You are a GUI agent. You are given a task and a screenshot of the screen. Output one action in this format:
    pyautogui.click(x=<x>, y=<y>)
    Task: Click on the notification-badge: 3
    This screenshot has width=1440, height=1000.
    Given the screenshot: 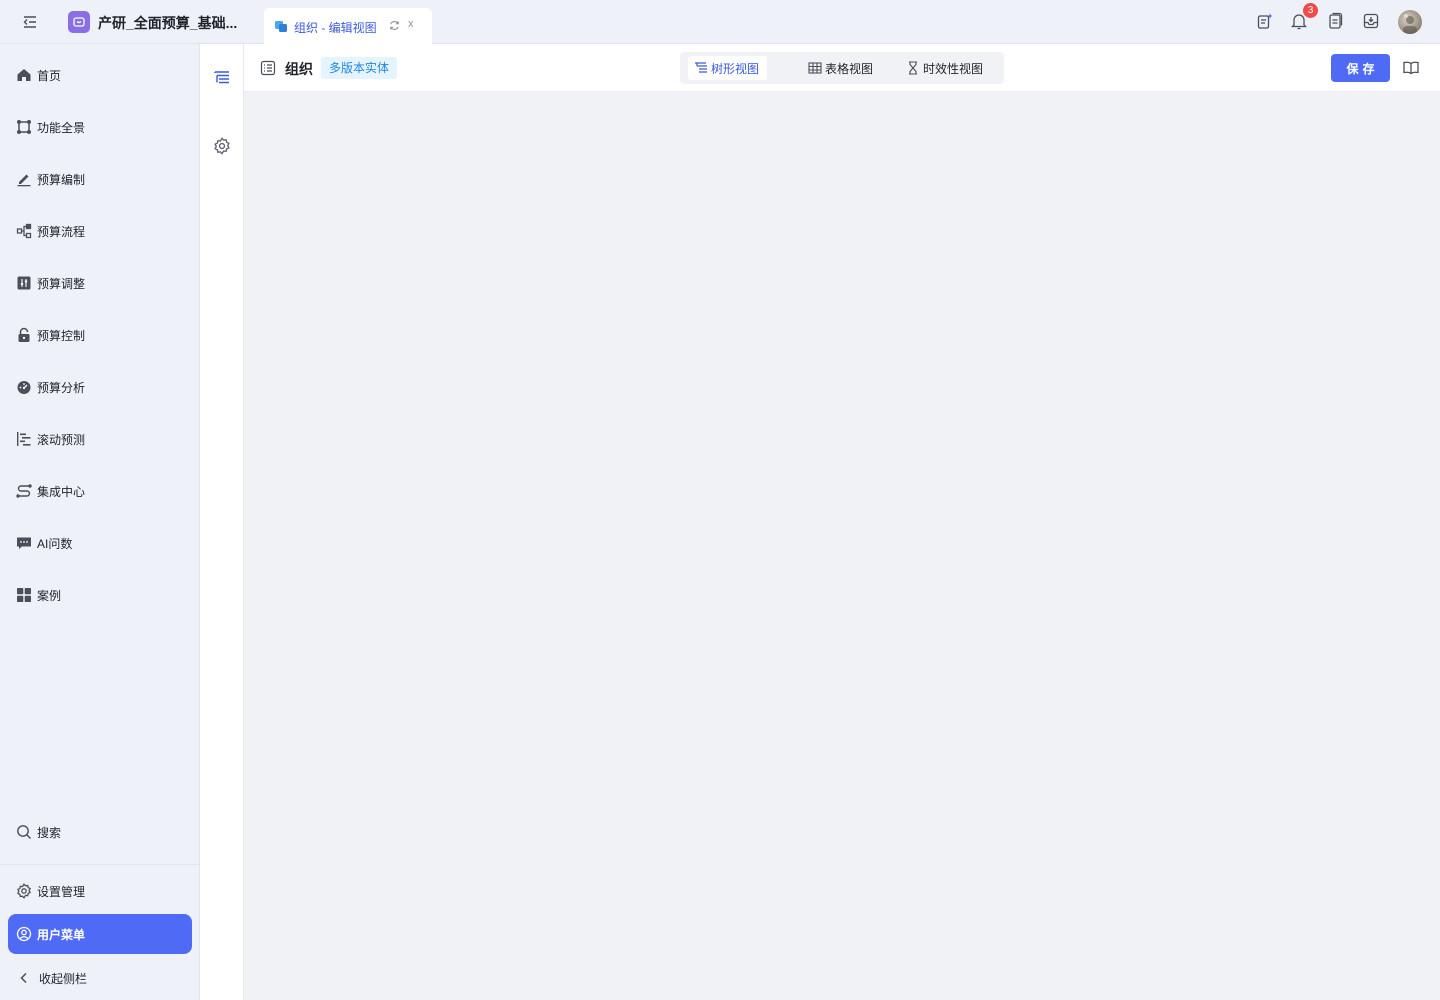 What is the action you would take?
    pyautogui.click(x=1310, y=10)
    